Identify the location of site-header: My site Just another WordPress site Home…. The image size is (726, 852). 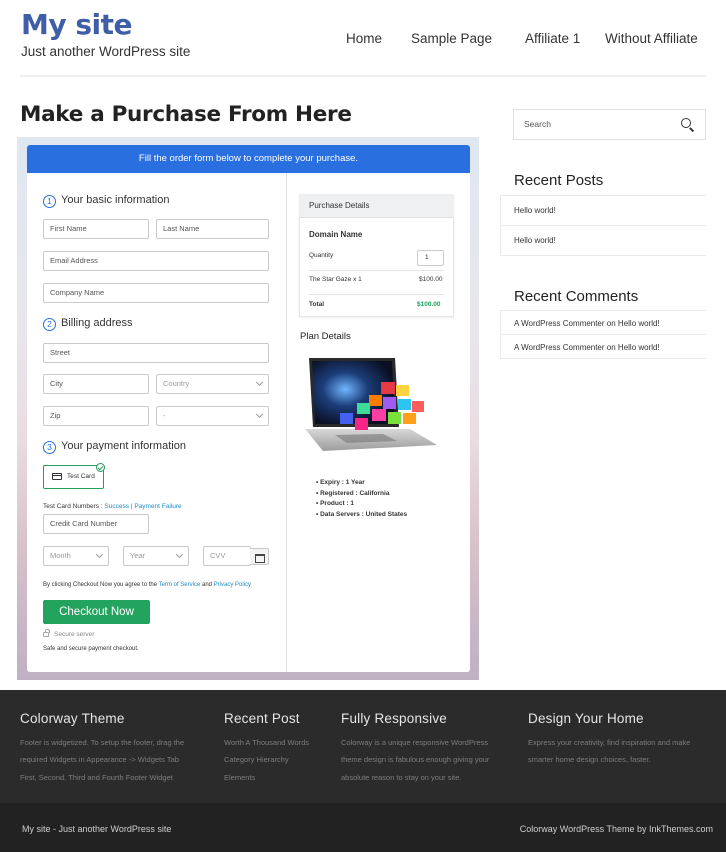
(363, 39).